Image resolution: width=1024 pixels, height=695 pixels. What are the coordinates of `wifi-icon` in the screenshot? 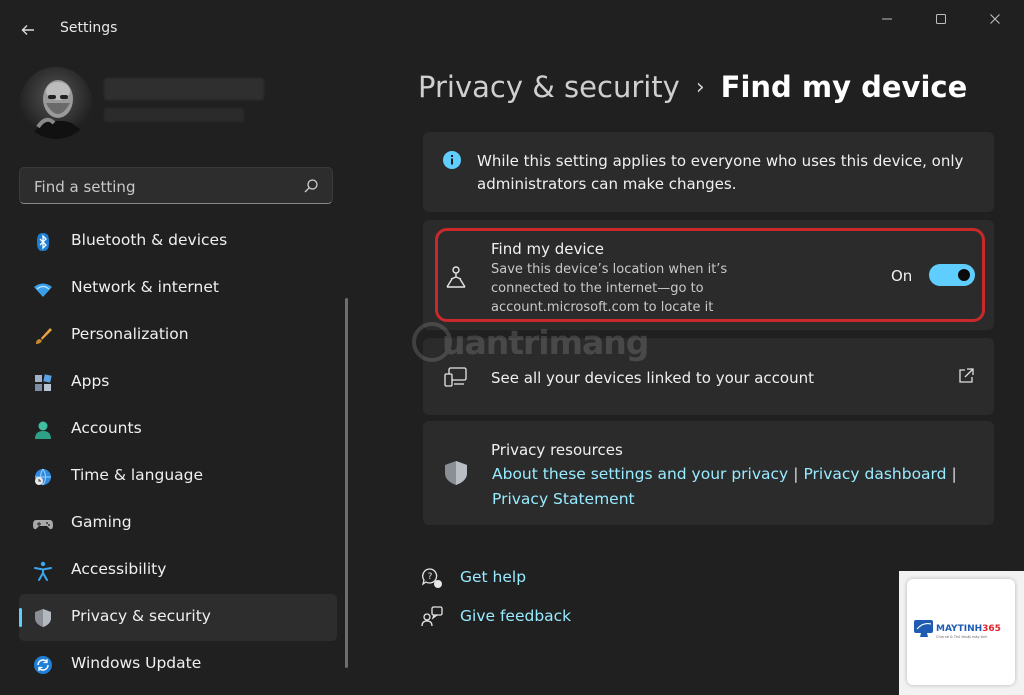 It's located at (43, 289).